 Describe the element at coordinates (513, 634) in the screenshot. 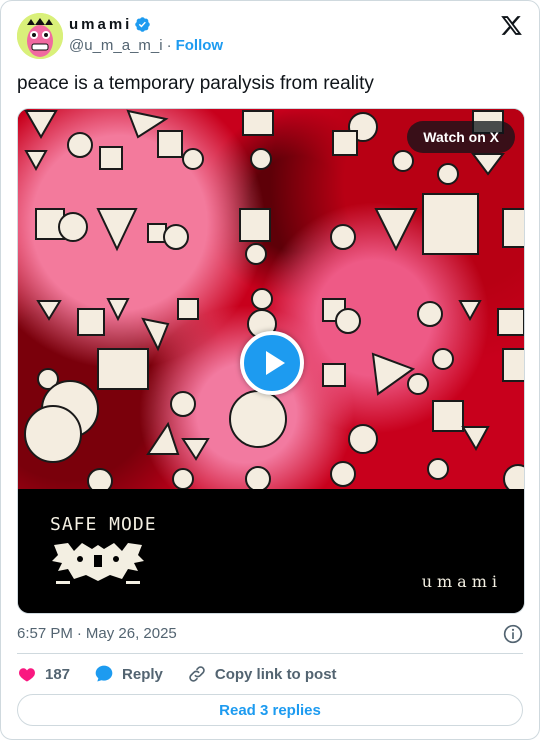

I see `info-icon` at that location.